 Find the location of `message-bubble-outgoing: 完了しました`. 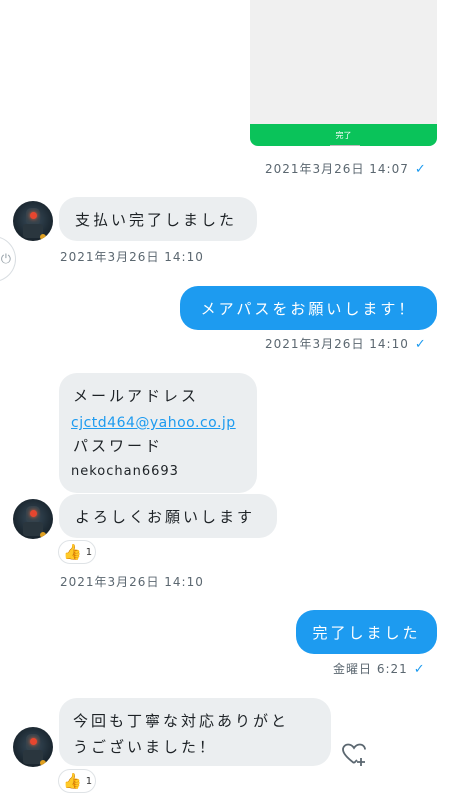

message-bubble-outgoing: 完了しました is located at coordinates (366, 632).